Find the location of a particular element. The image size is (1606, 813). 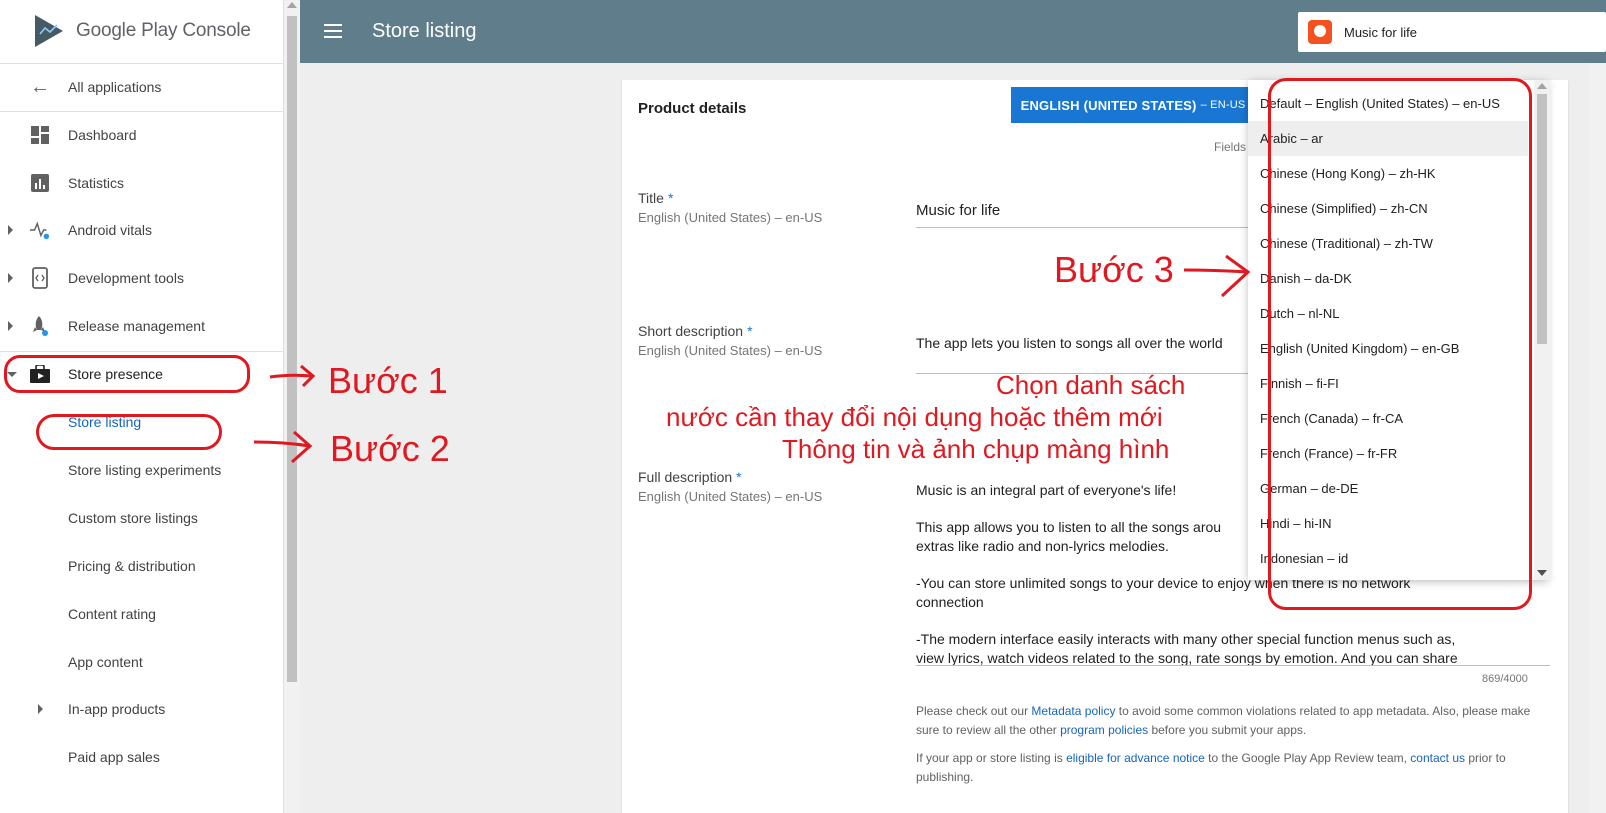

program-policies-link: program policies is located at coordinates (1104, 730).